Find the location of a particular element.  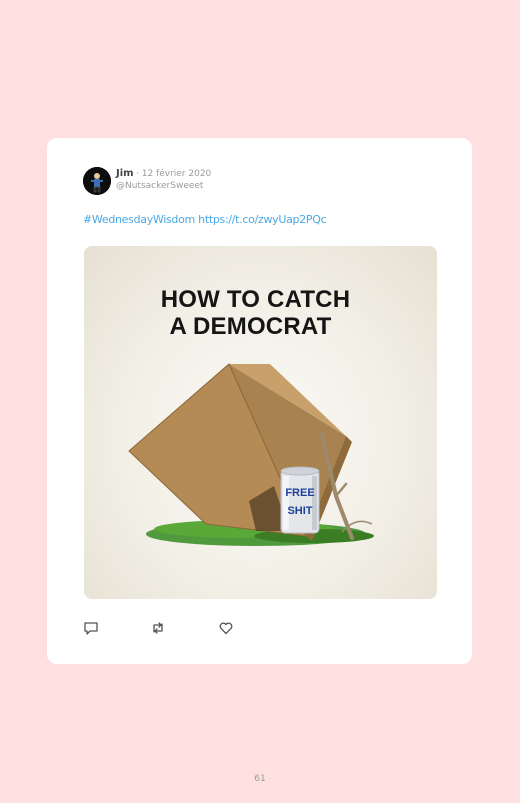

avatar is located at coordinates (97, 181).